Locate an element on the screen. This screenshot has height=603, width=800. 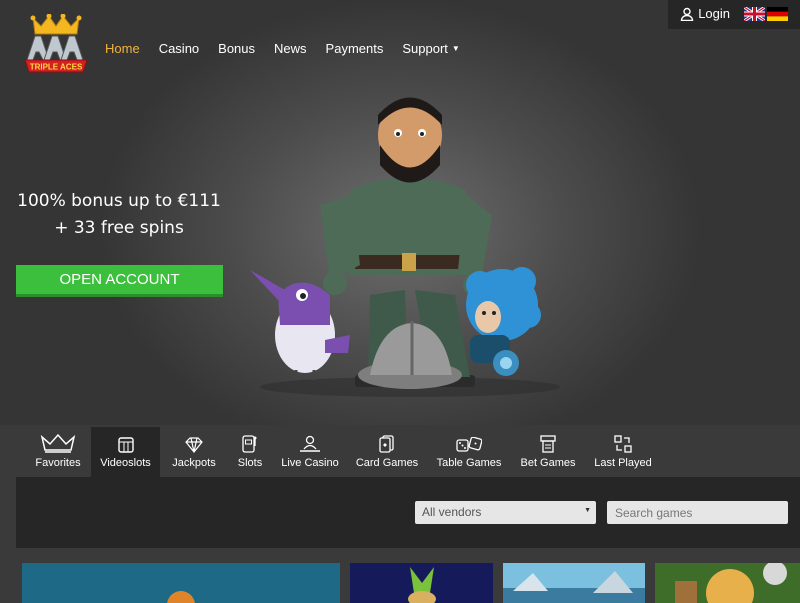
promo-line-1: 100% bonus up to €111 is located at coordinates (119, 201).